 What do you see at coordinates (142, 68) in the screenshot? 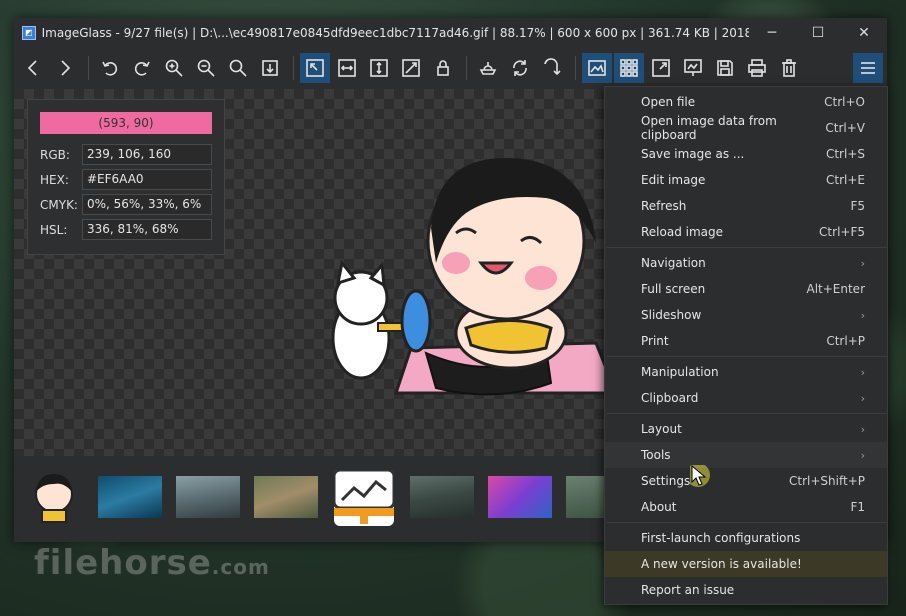
I see `rotate-right-button` at bounding box center [142, 68].